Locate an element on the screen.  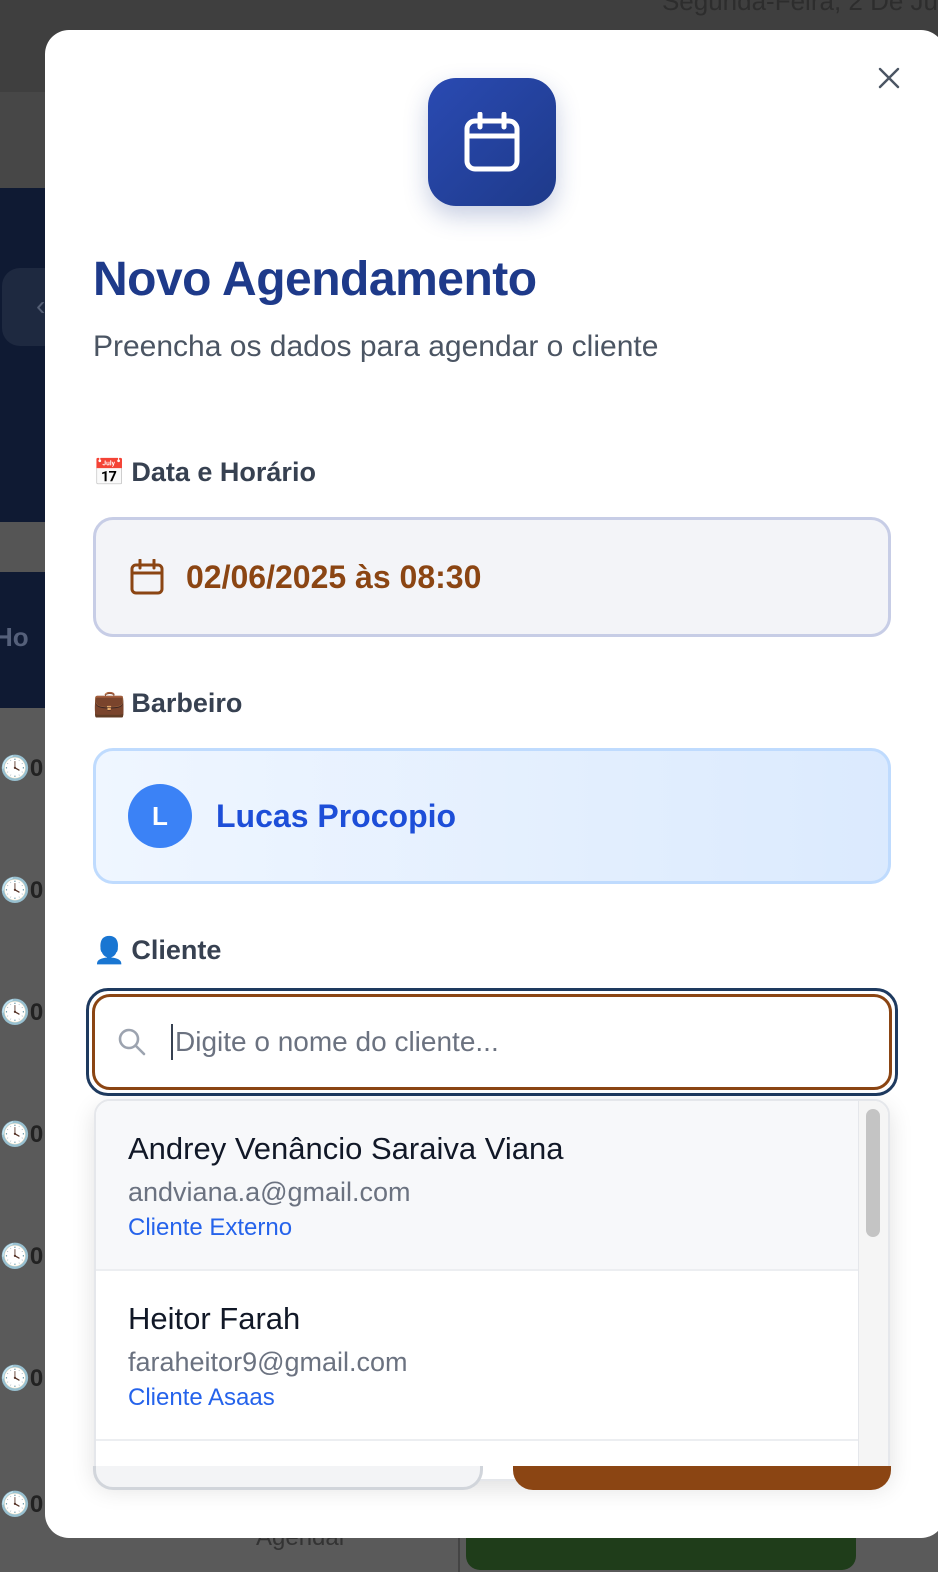
barber-section-label-text: Barbeiro is located at coordinates (187, 703).